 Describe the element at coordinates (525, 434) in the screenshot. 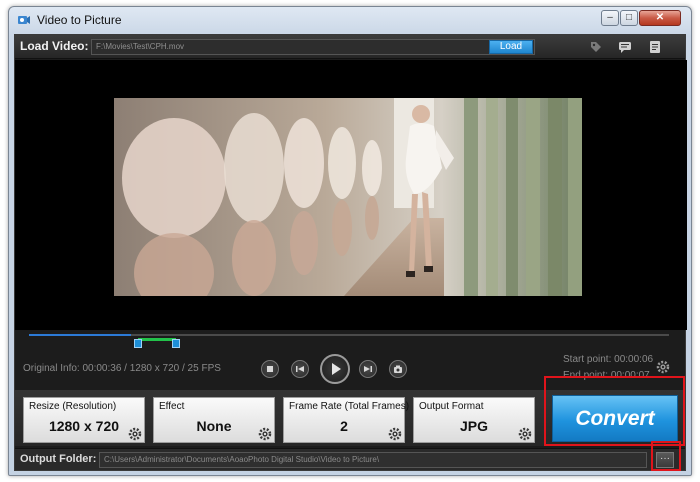

I see `output-format-gear-icon` at that location.